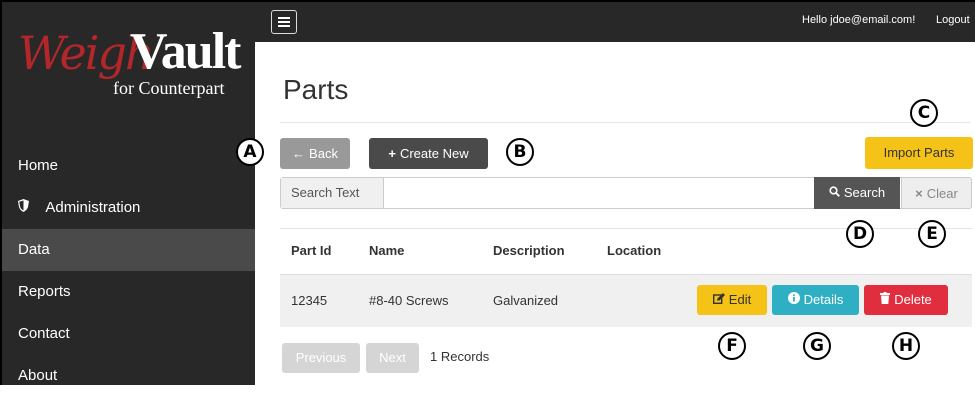 Image resolution: width=975 pixels, height=397 pixels. What do you see at coordinates (299, 153) in the screenshot?
I see `arrow-left-icon: ←` at bounding box center [299, 153].